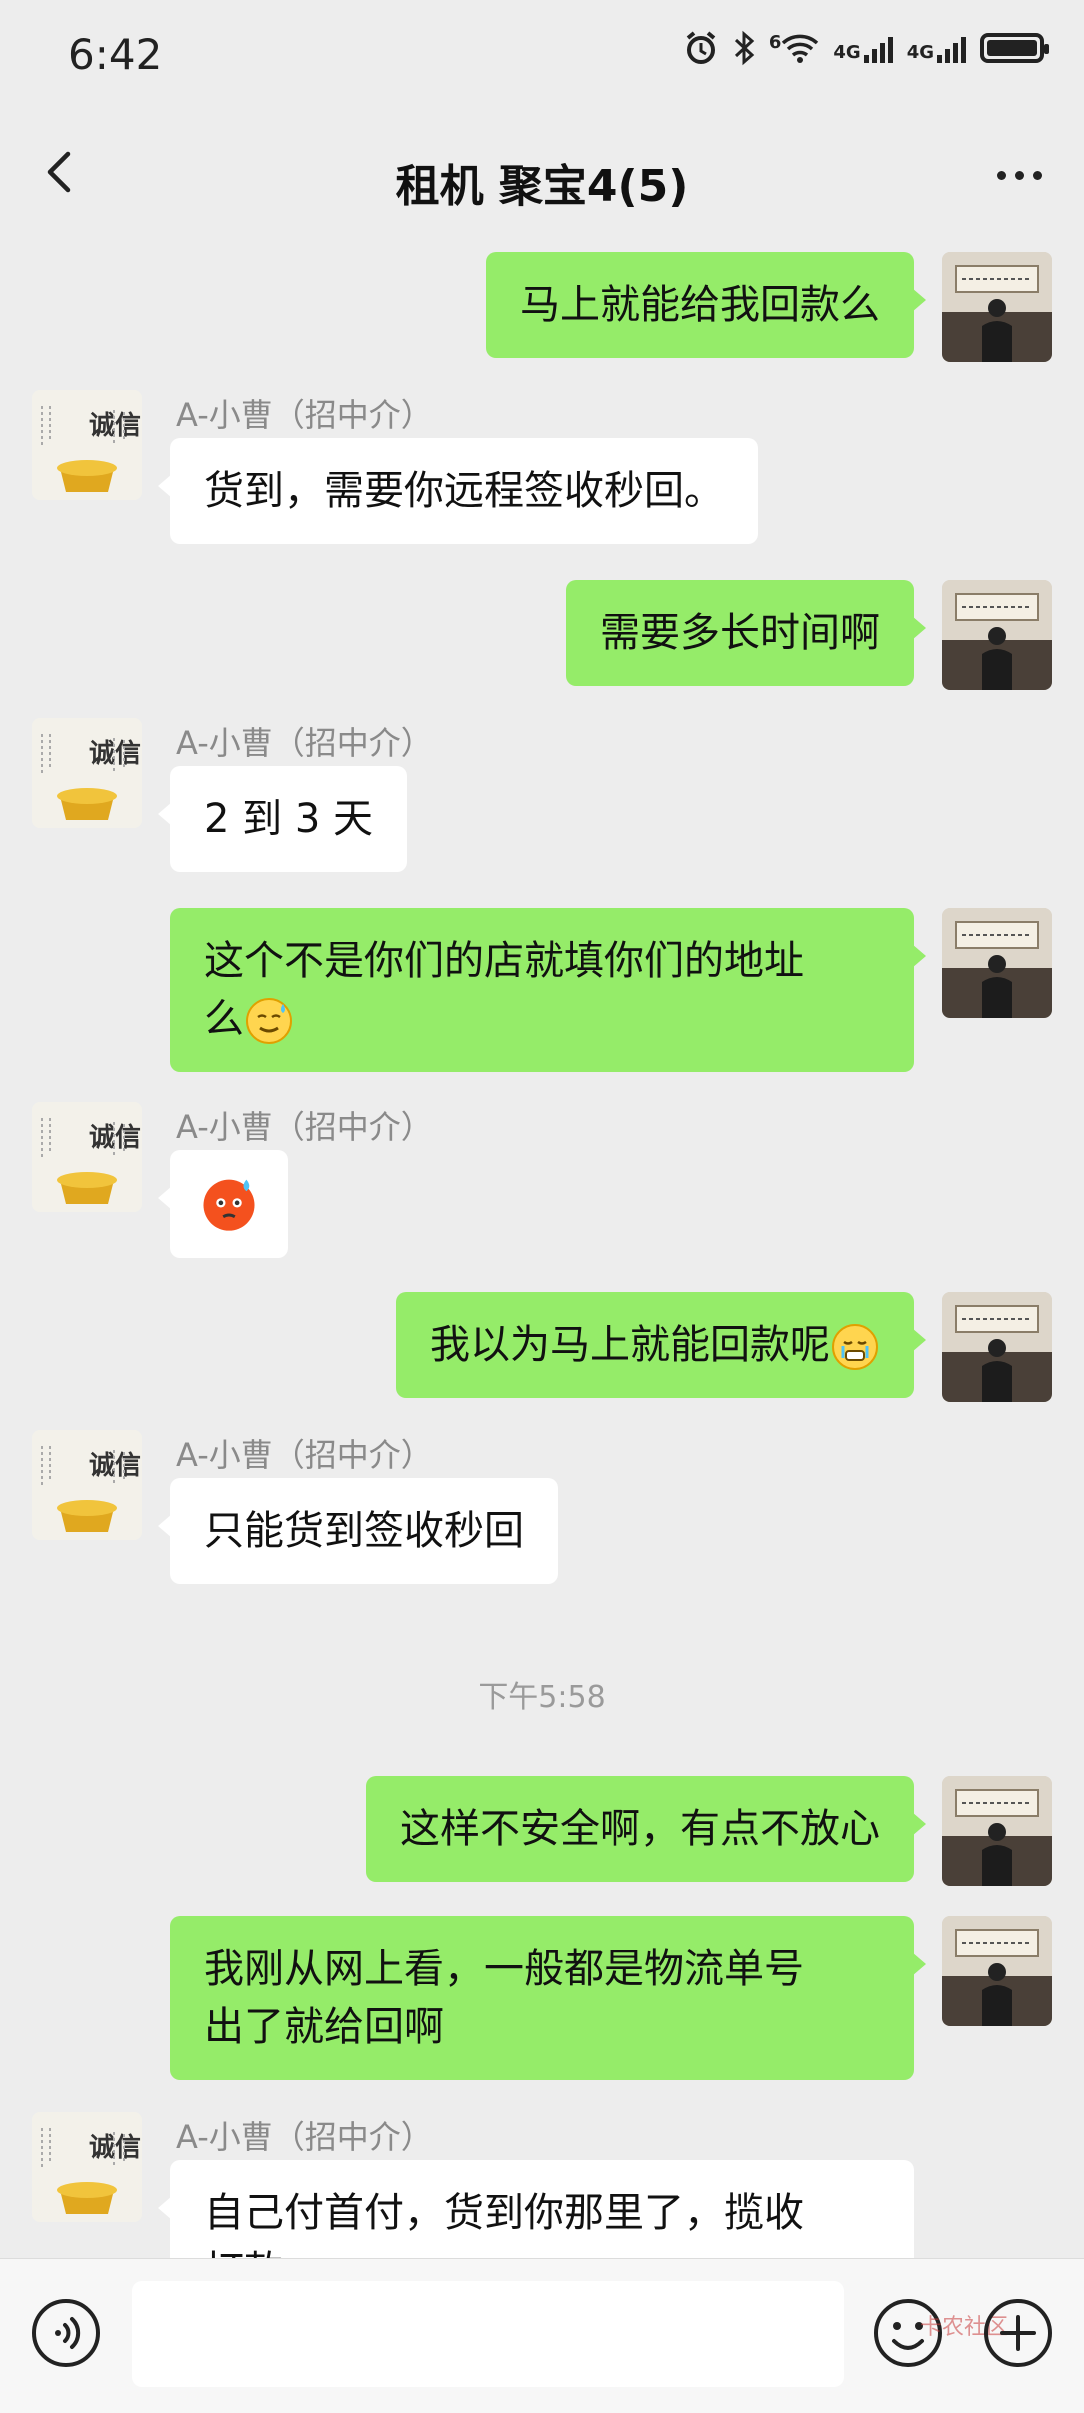  I want to click on wifi-indicator: 6, so click(794, 48).